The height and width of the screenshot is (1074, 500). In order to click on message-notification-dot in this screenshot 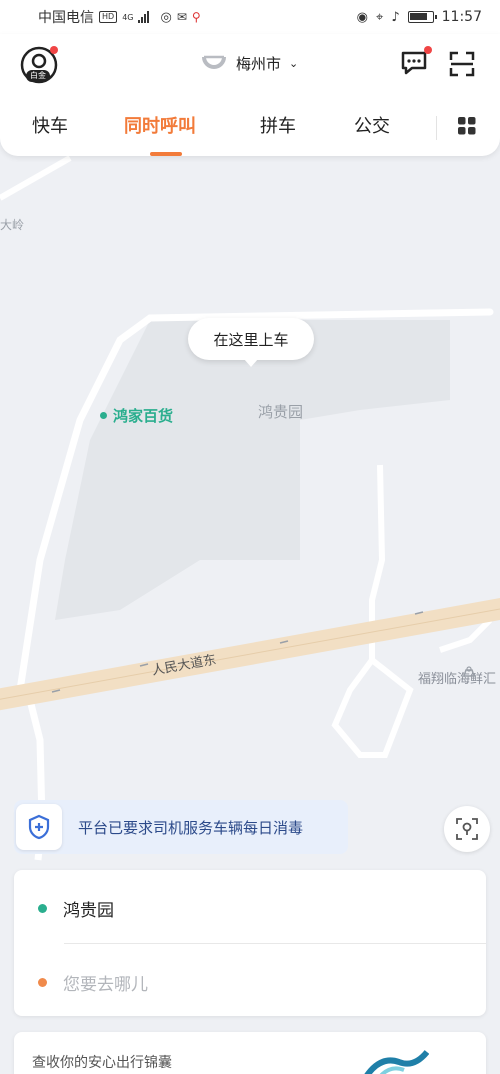, I will do `click(428, 50)`.